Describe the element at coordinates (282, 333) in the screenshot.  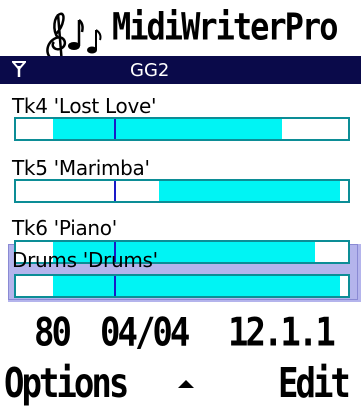
I see `song-position: 12.1.1` at that location.